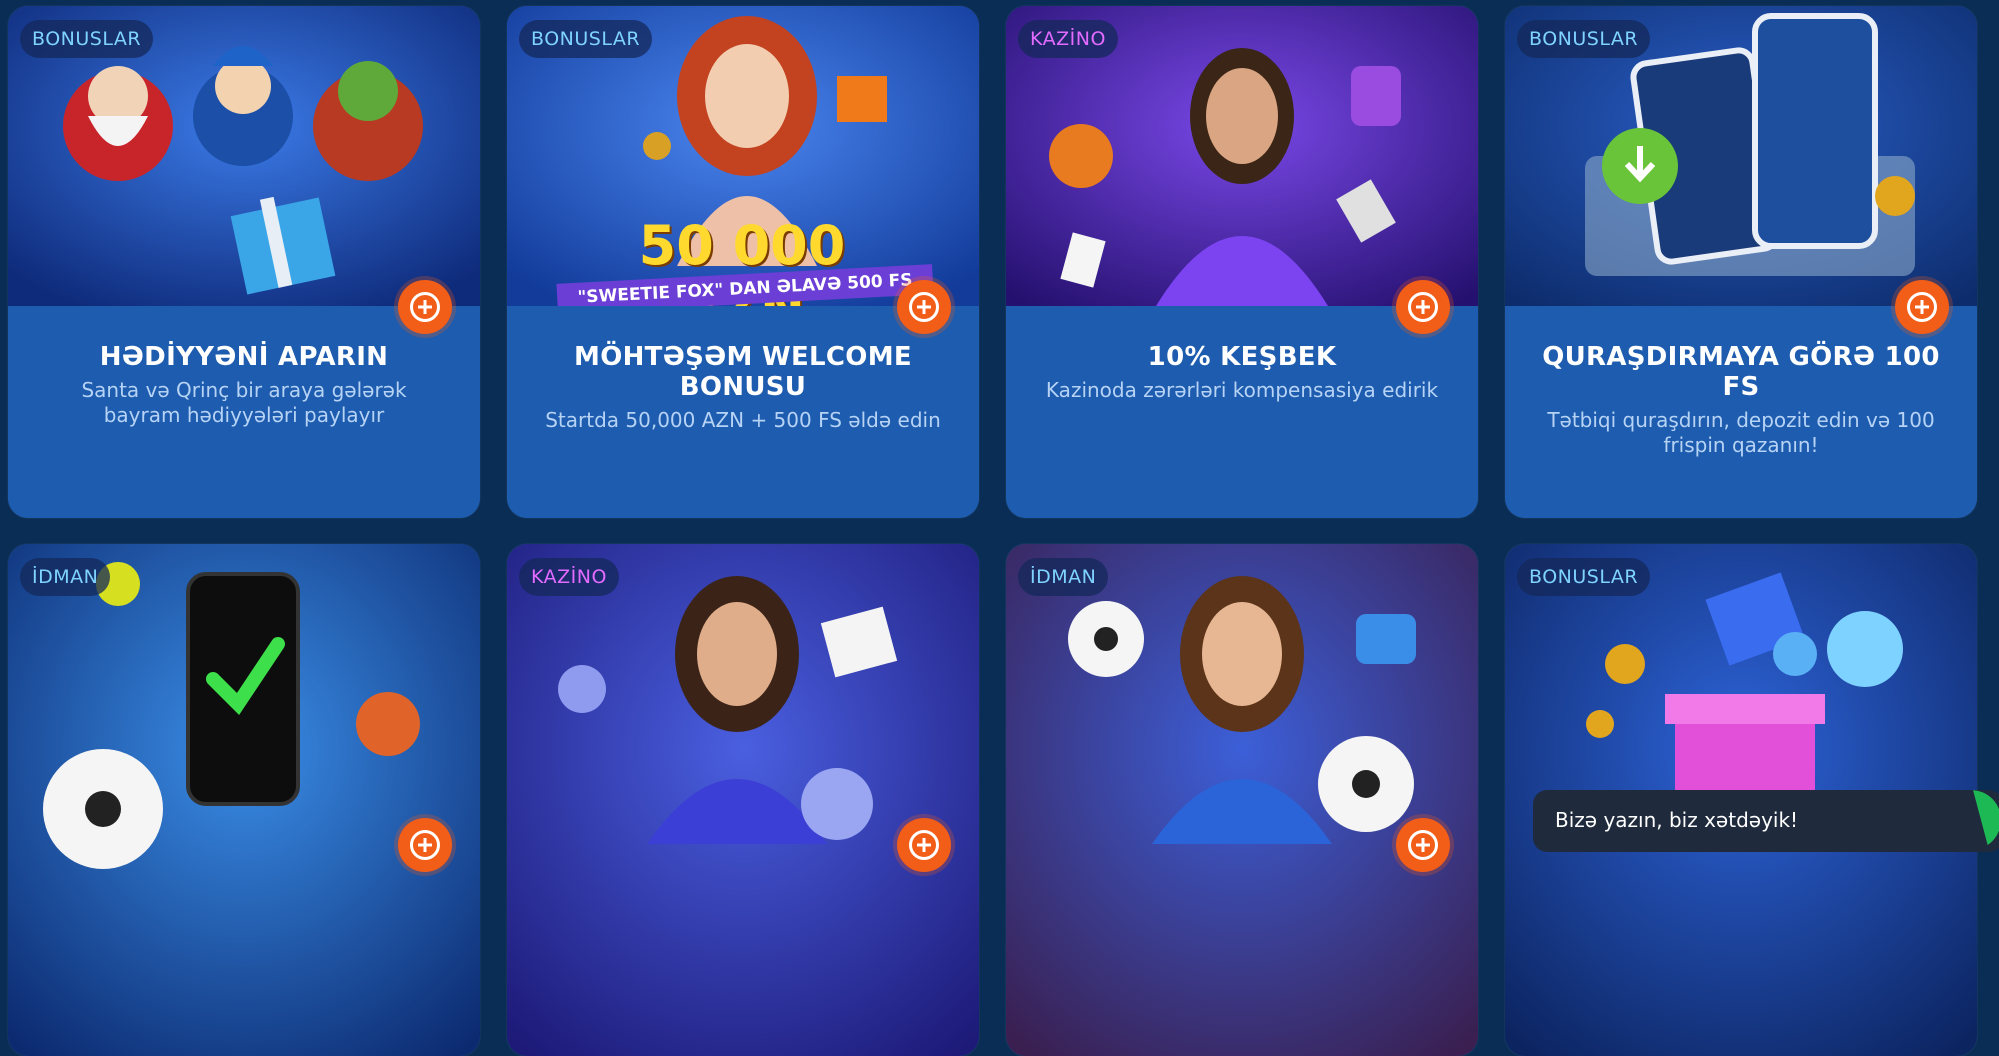 The image size is (1999, 1056). I want to click on promo-subtitle: Startda 50,000 AZN + 500 FS əldə edin, so click(743, 420).